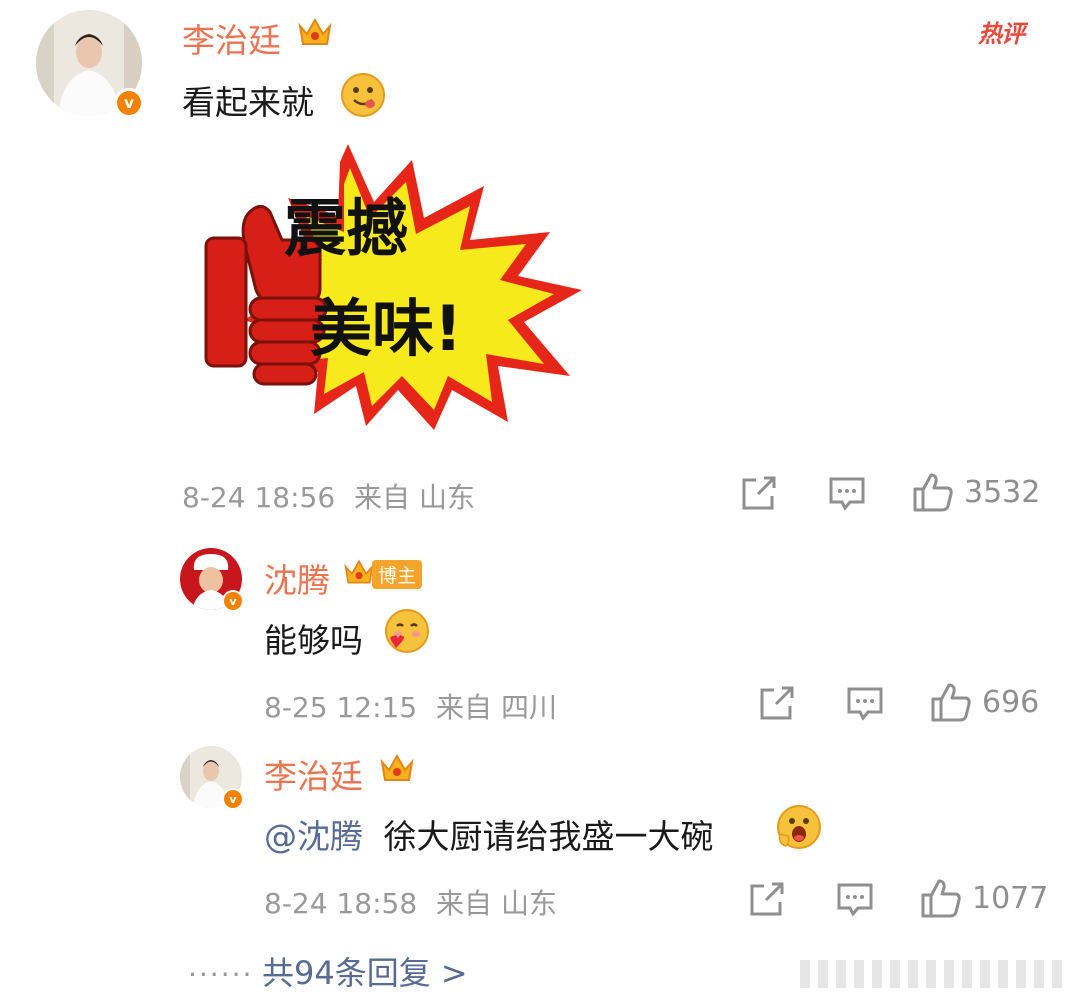 The image size is (1080, 998). What do you see at coordinates (341, 707) in the screenshot?
I see `timestamp: 8-25 12:15` at bounding box center [341, 707].